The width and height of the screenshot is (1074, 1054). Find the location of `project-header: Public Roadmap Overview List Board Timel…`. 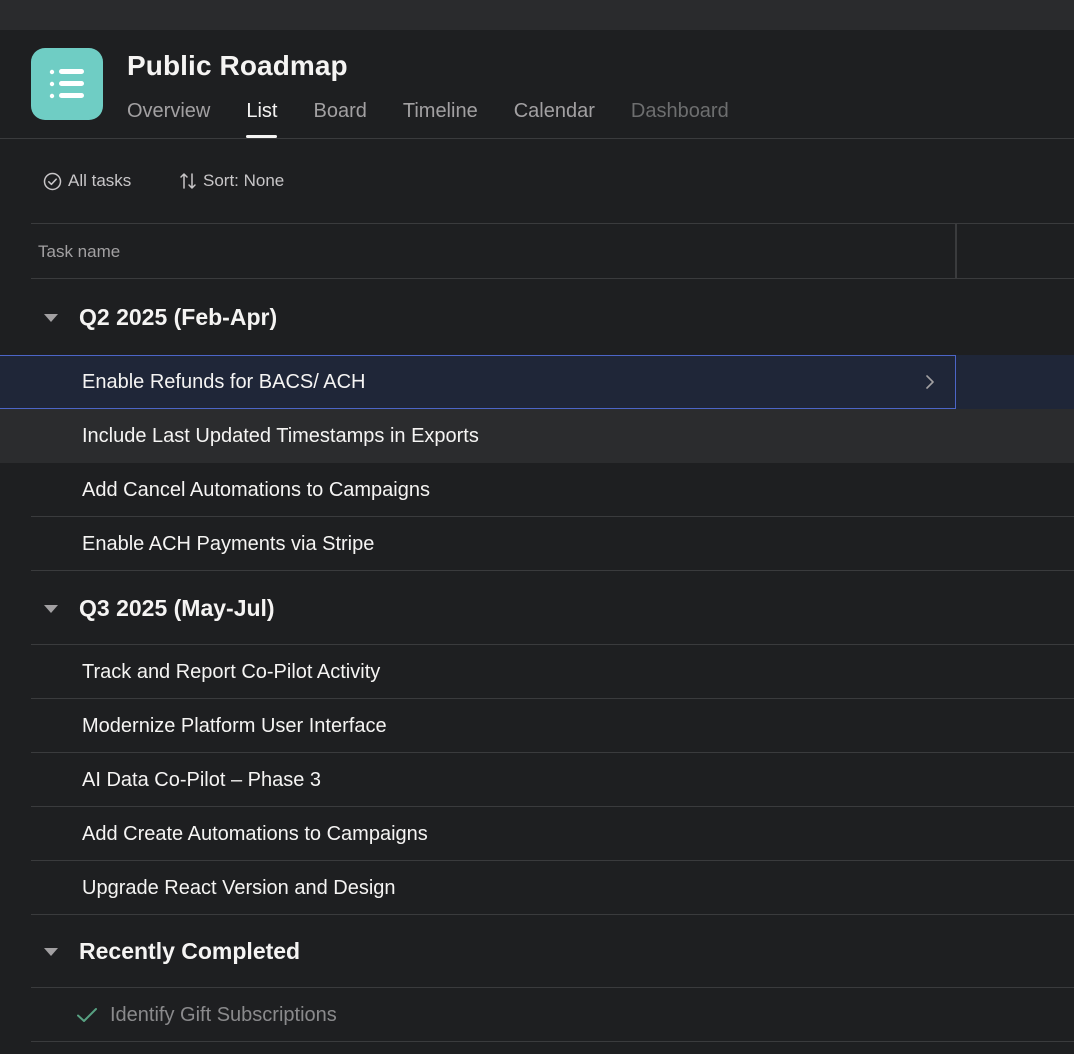

project-header: Public Roadmap Overview List Board Timel… is located at coordinates (537, 84).